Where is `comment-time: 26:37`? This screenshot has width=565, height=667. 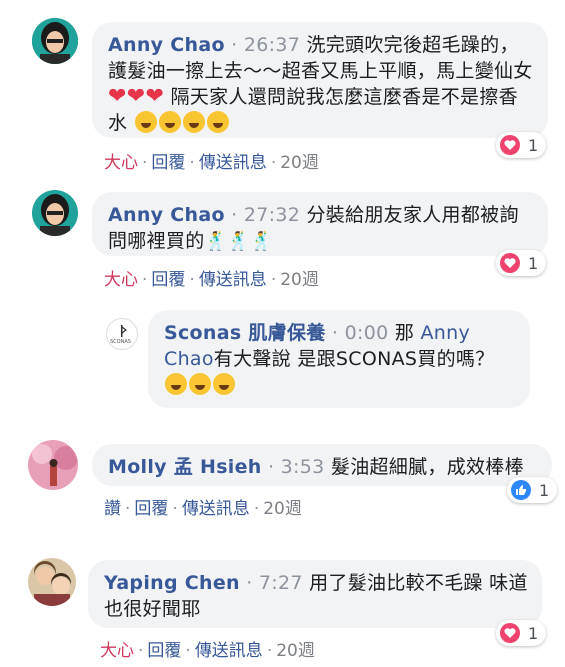
comment-time: 26:37 is located at coordinates (272, 45).